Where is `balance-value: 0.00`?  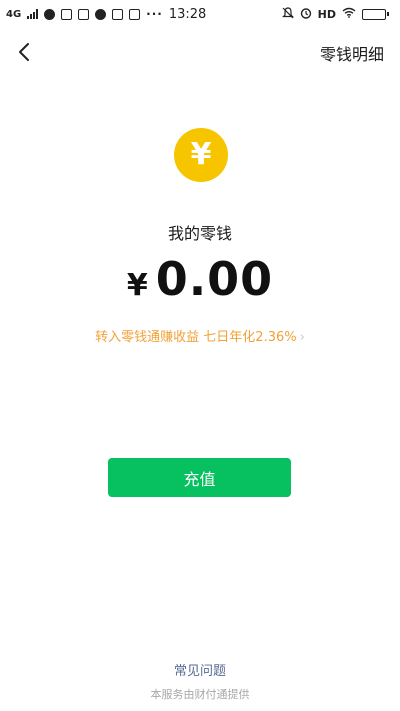 balance-value: 0.00 is located at coordinates (214, 279).